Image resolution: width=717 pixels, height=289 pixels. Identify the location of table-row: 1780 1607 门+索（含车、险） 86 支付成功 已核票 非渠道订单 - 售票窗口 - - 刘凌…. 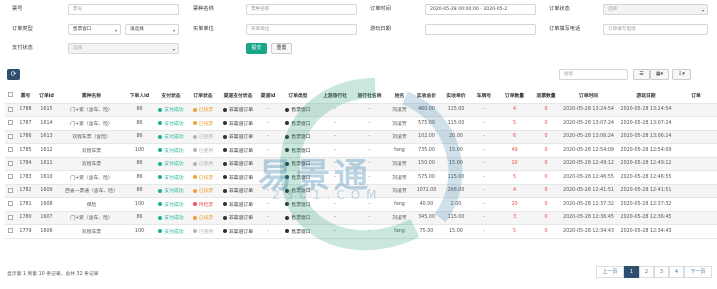
(361, 218).